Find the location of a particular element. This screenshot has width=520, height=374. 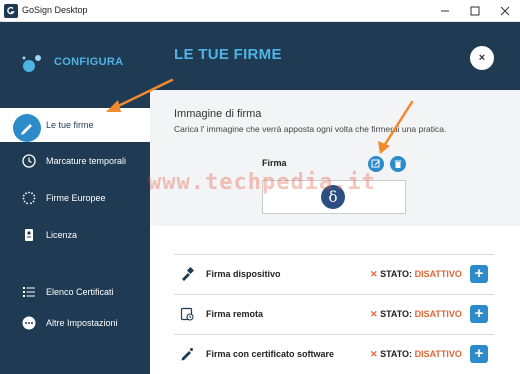

delete-signature-button is located at coordinates (398, 164).